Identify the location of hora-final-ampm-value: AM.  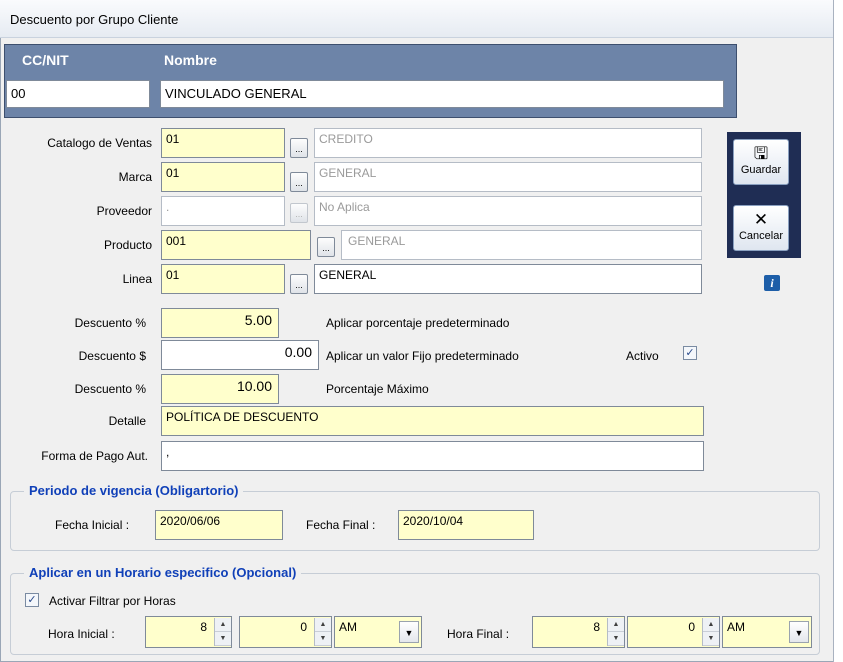
(736, 627).